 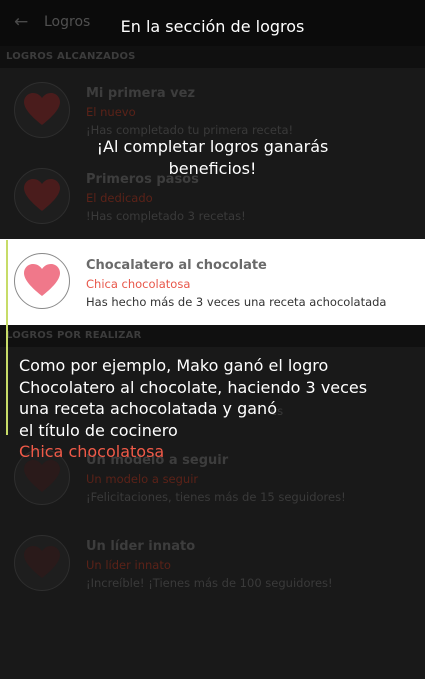 I want to click on achievement-title: Mi primera vez, so click(x=141, y=93).